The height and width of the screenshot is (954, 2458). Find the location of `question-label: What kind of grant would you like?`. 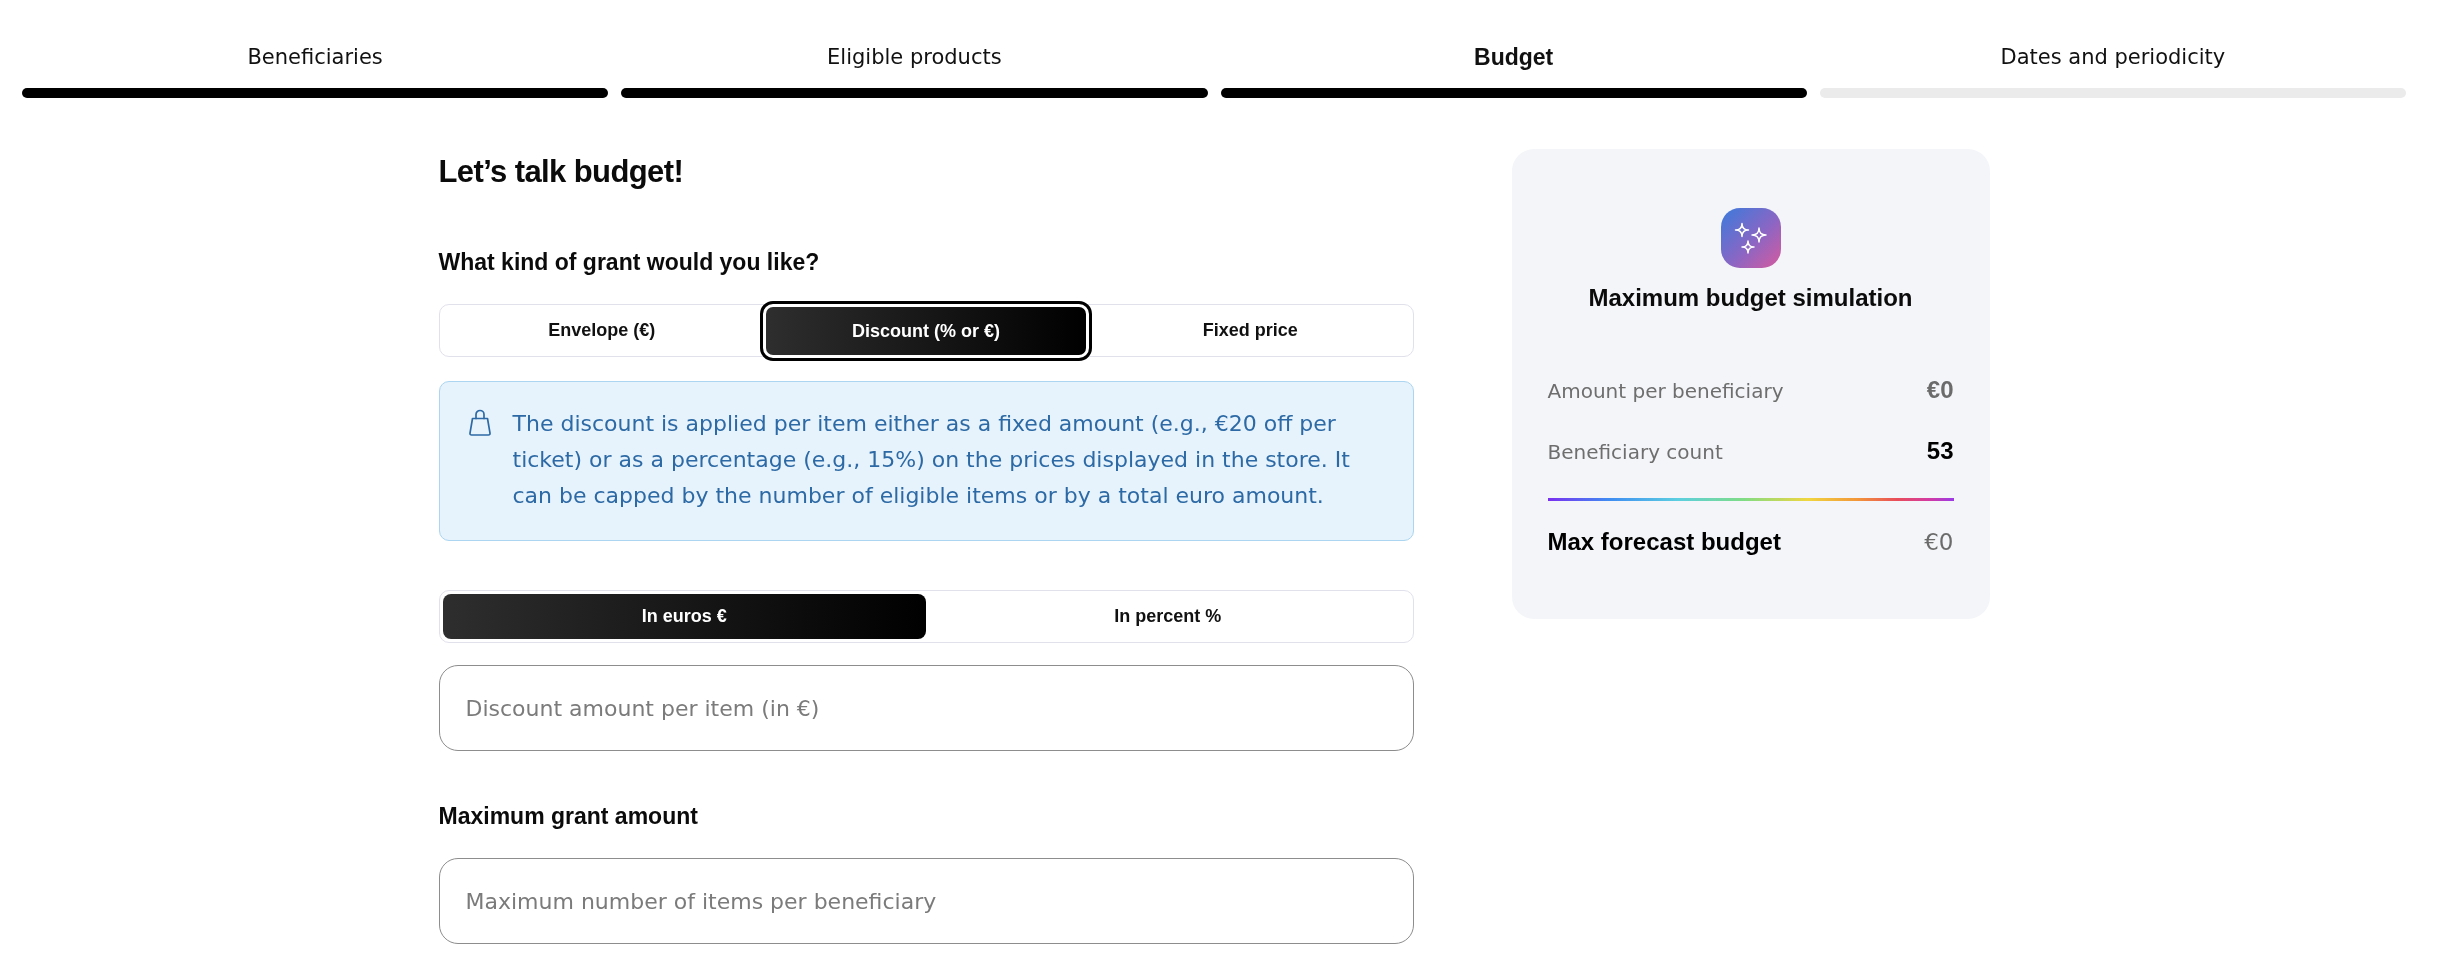

question-label: What kind of grant would you like? is located at coordinates (629, 262).